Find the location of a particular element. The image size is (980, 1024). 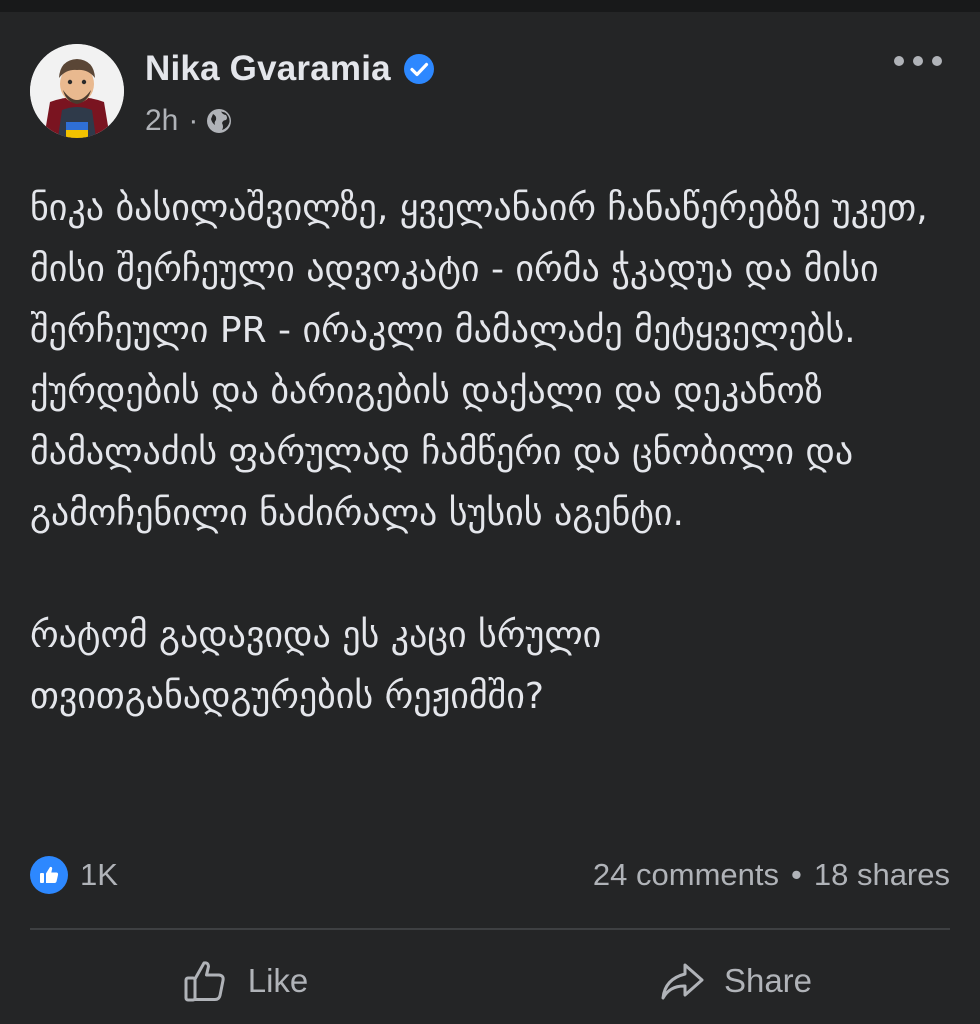

share-button: Share is located at coordinates (735, 981).